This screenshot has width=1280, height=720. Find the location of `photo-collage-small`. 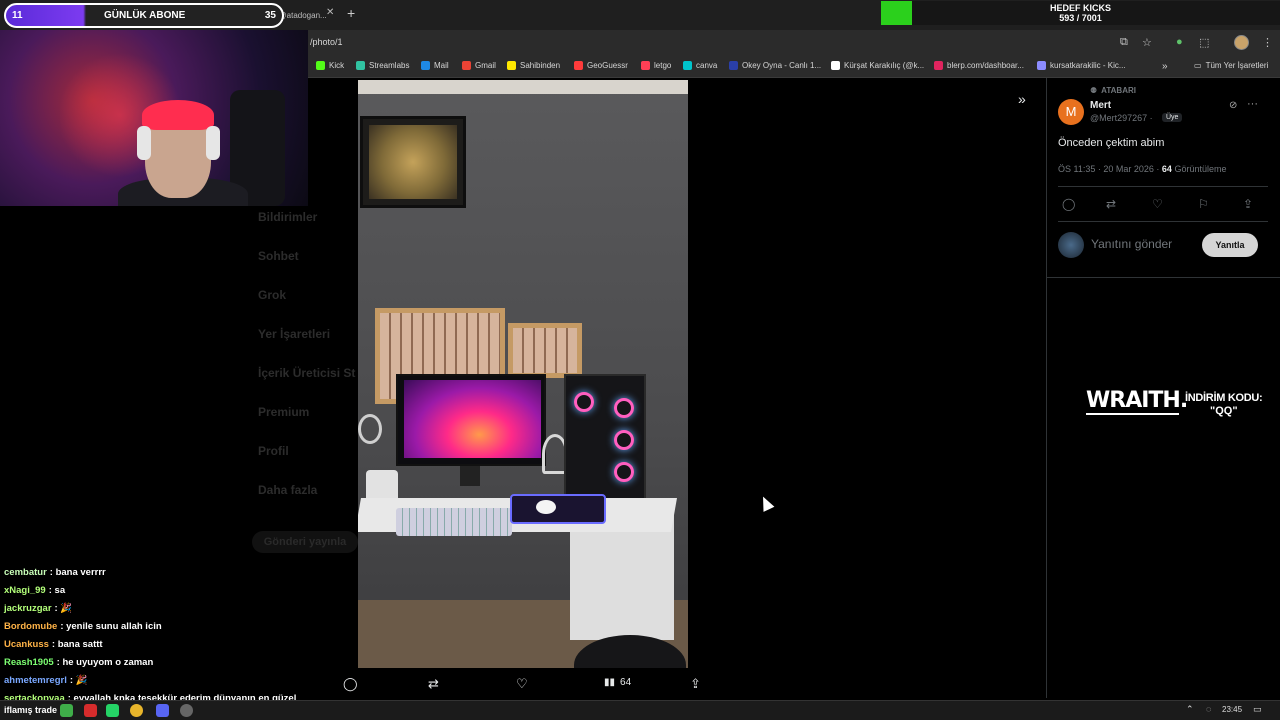

photo-collage-small is located at coordinates (545, 350).